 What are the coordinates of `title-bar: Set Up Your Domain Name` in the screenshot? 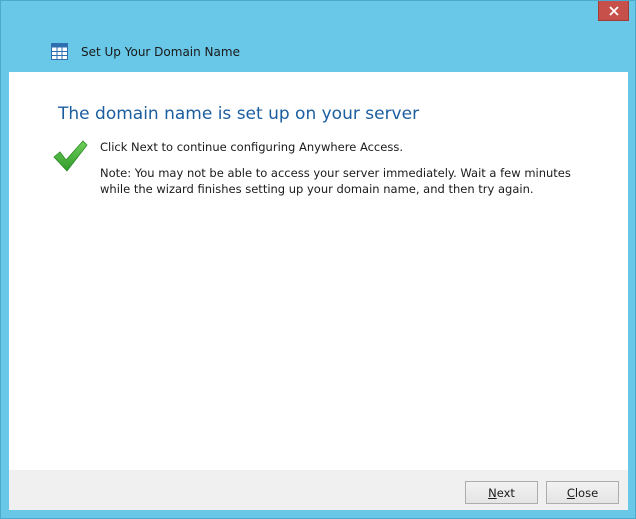 It's located at (145, 51).